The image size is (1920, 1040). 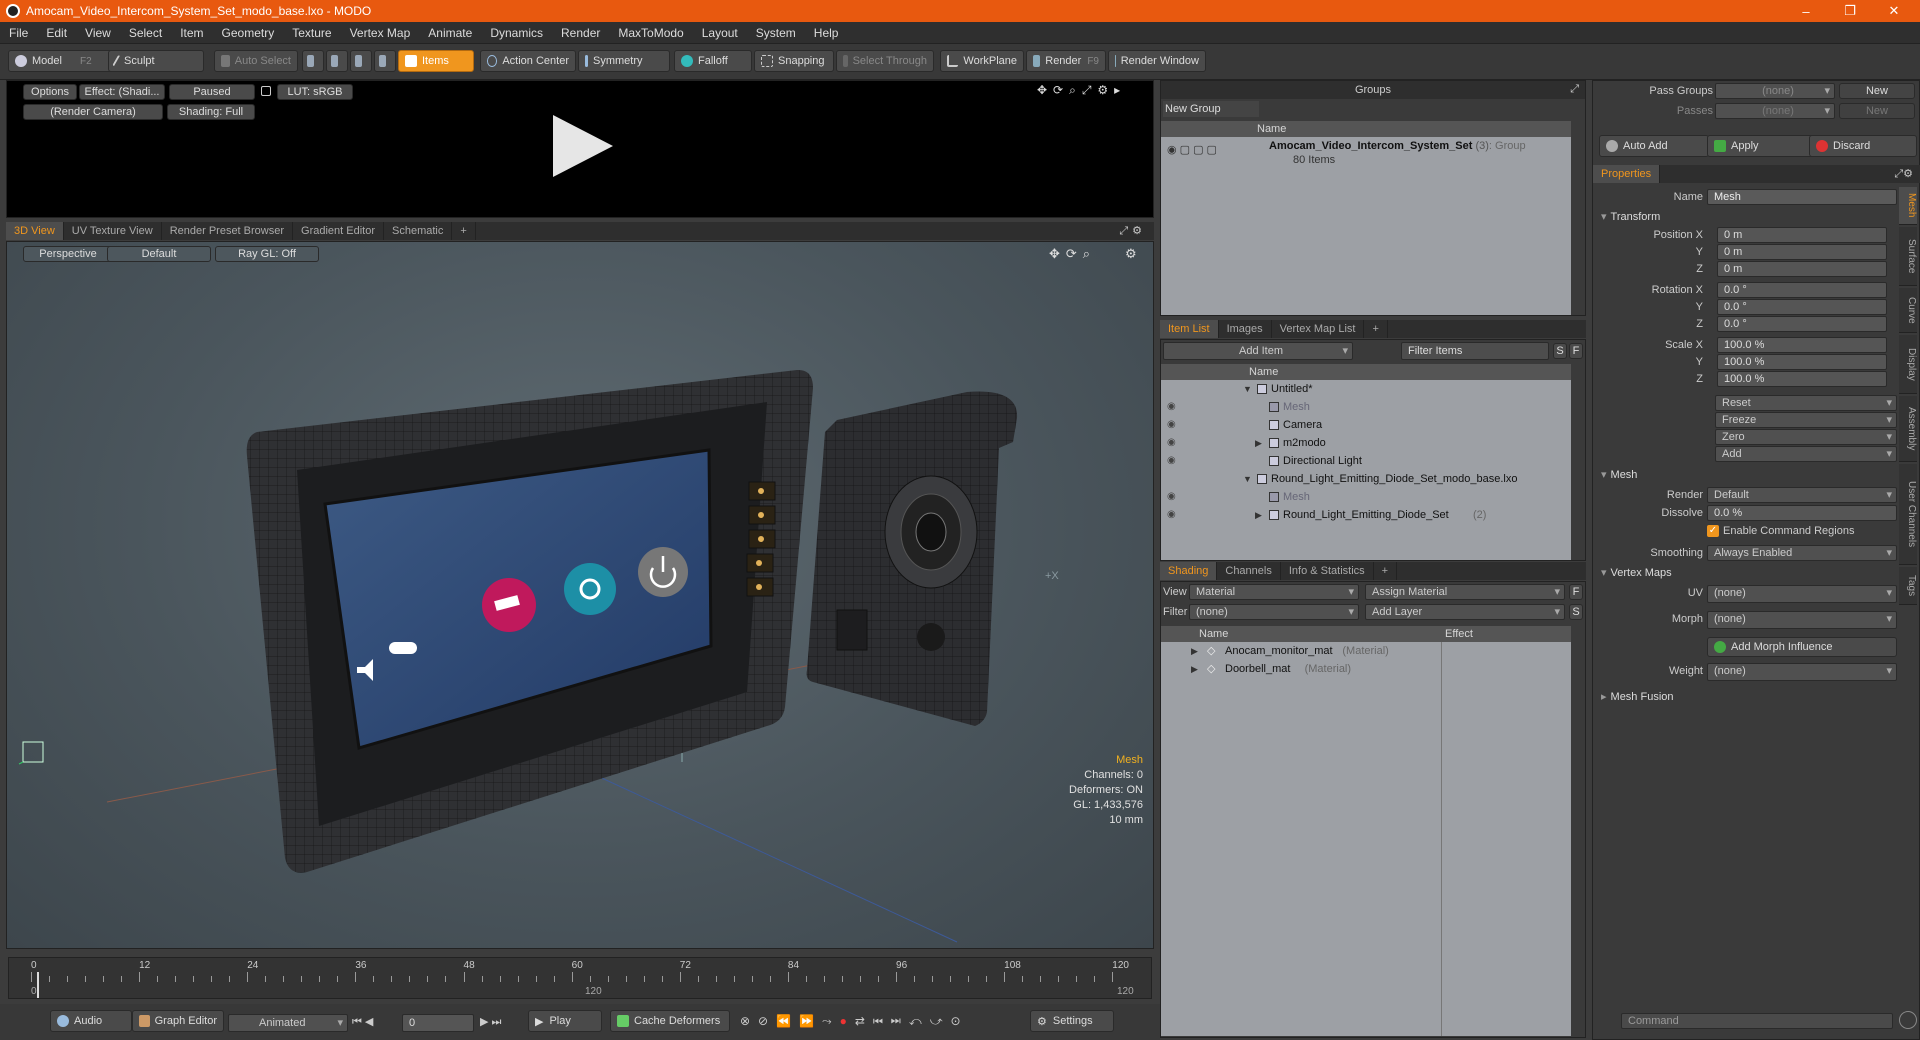 What do you see at coordinates (670, 1021) in the screenshot?
I see `cache-deformers-button: Cache Deformers` at bounding box center [670, 1021].